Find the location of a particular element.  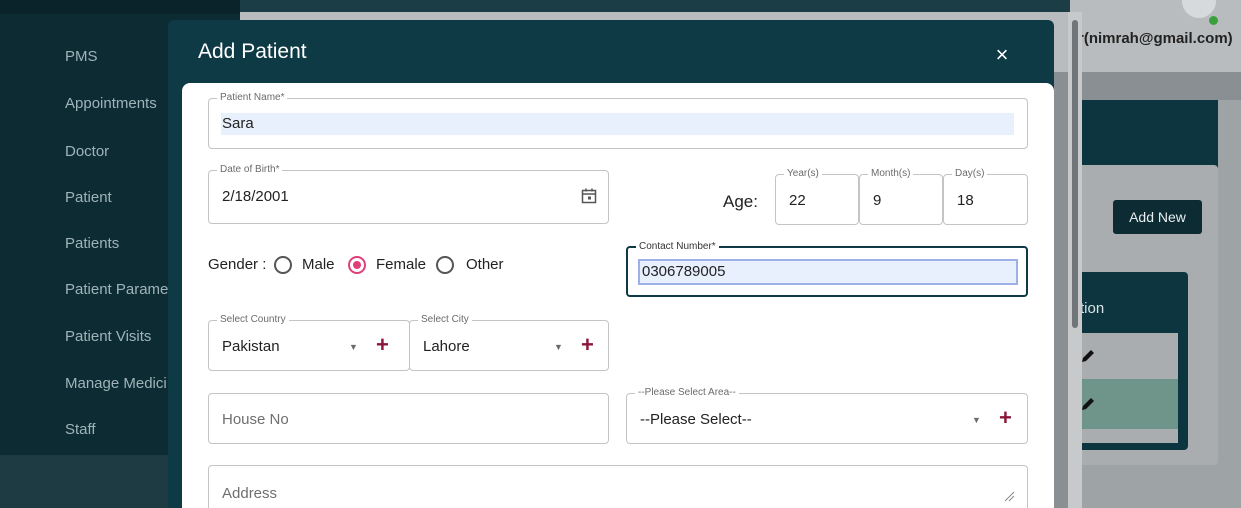

sidebar-item-patient-parameters: Patient Paramet is located at coordinates (119, 289).